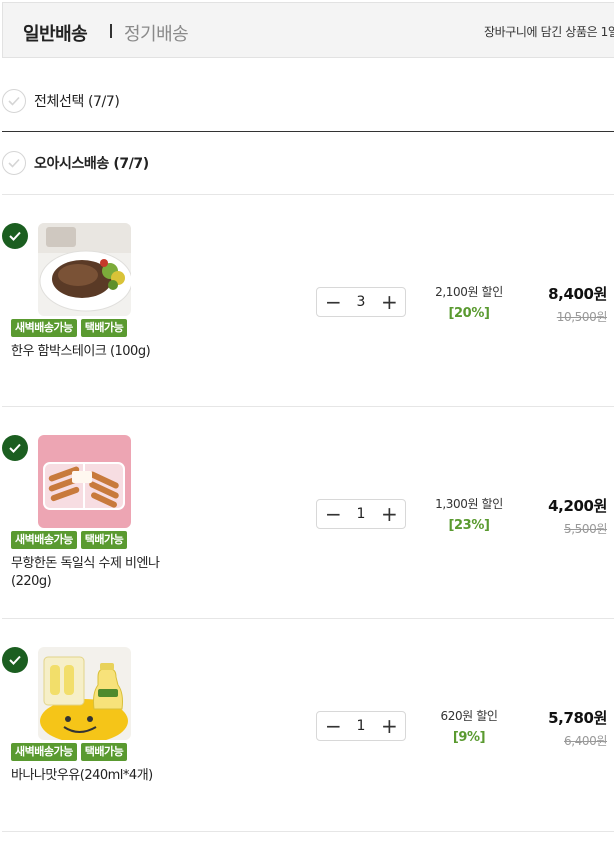  What do you see at coordinates (577, 718) in the screenshot?
I see `sale-price: 5,780원` at bounding box center [577, 718].